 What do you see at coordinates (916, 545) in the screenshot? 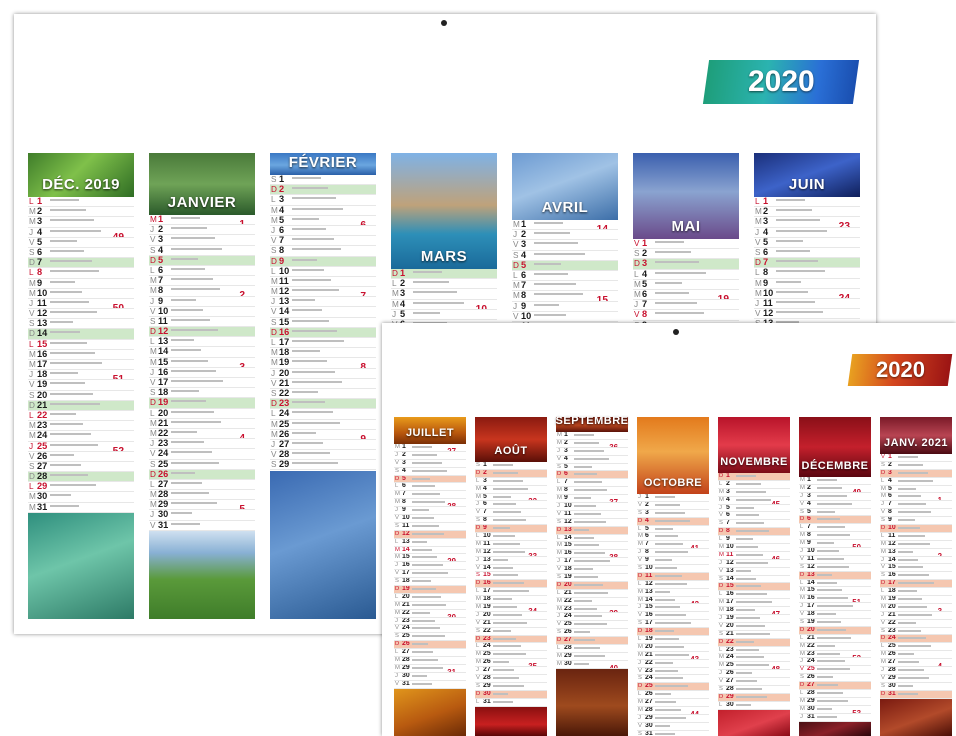
I see `day-row: M12` at bounding box center [916, 545].